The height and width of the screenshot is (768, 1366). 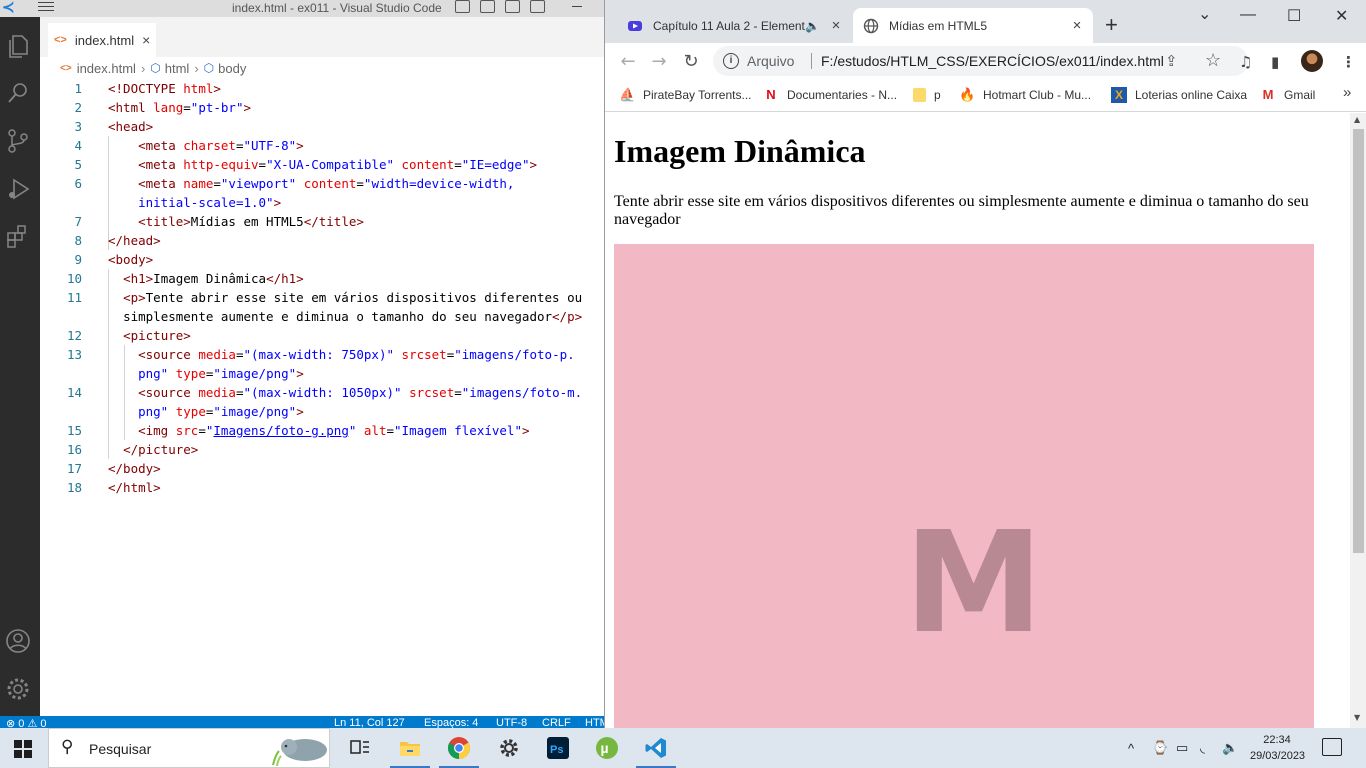 I want to click on accounts-icon, so click(x=18, y=641).